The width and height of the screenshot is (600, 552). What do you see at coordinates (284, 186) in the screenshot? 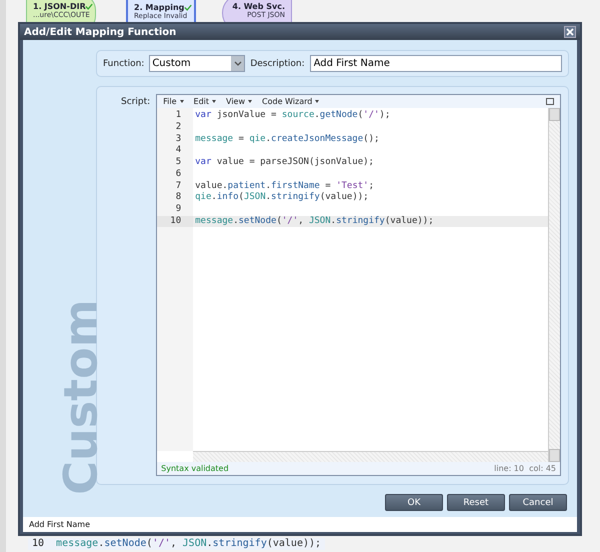
I see `code-line: value.patient.firstName = 'Test';` at bounding box center [284, 186].